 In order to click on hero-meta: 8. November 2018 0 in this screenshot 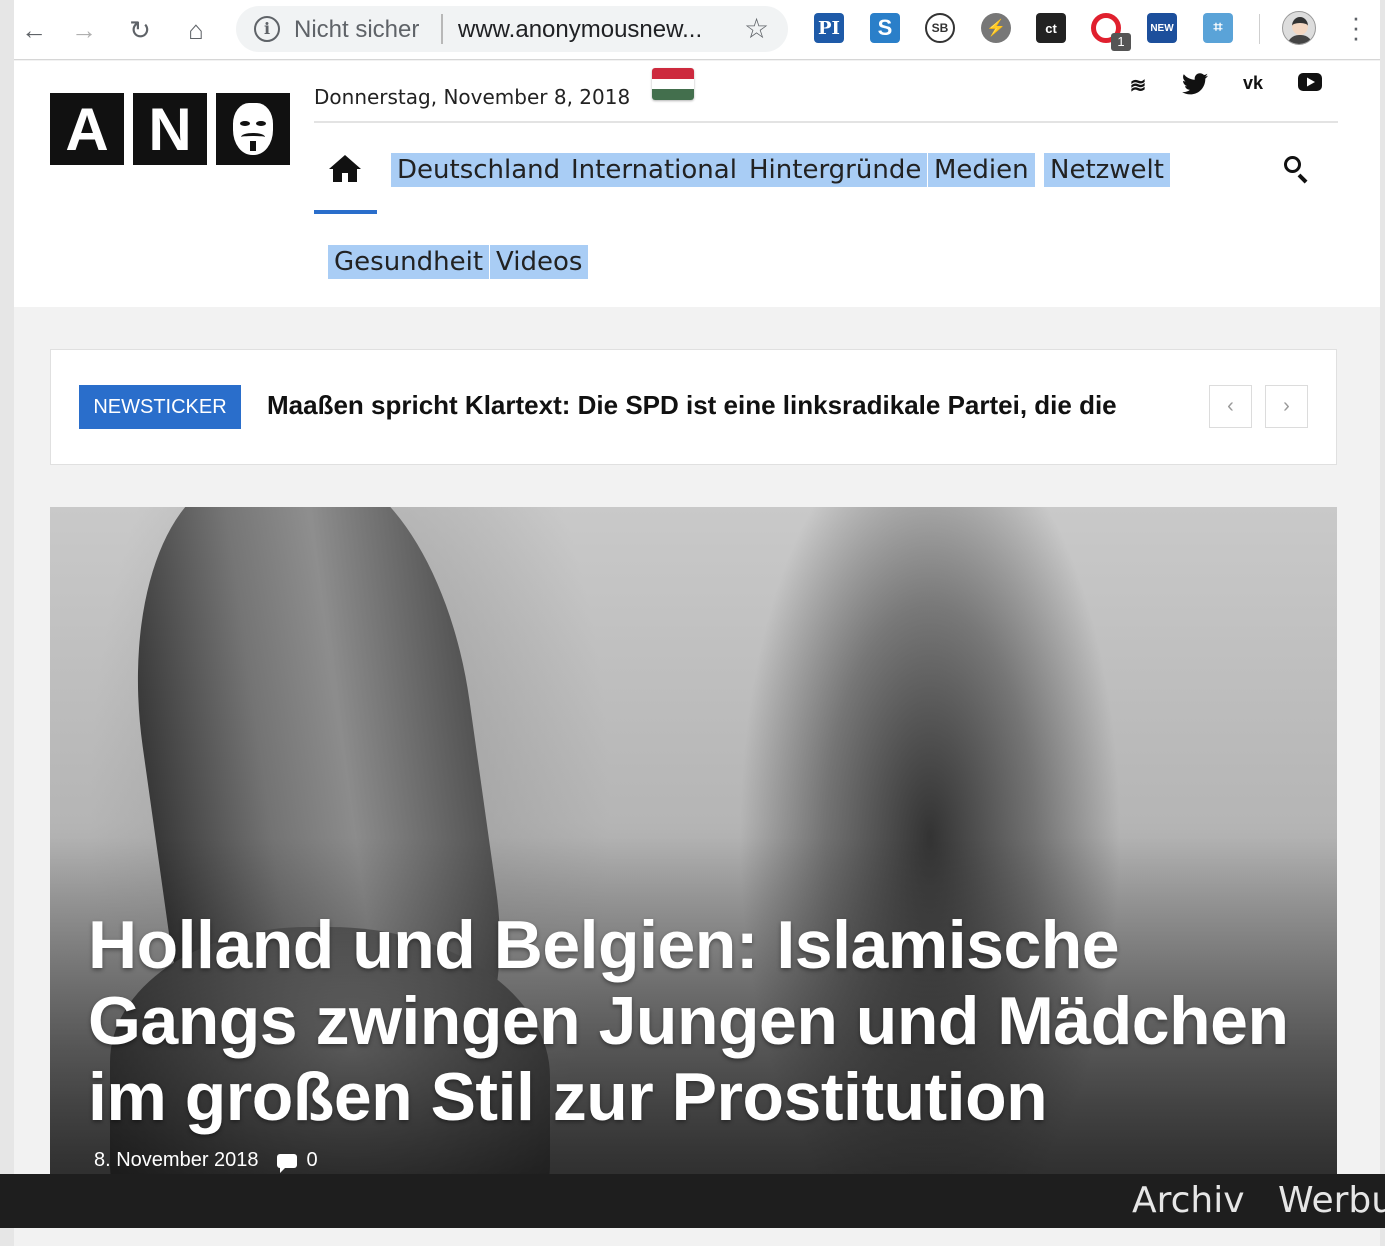, I will do `click(206, 1161)`.